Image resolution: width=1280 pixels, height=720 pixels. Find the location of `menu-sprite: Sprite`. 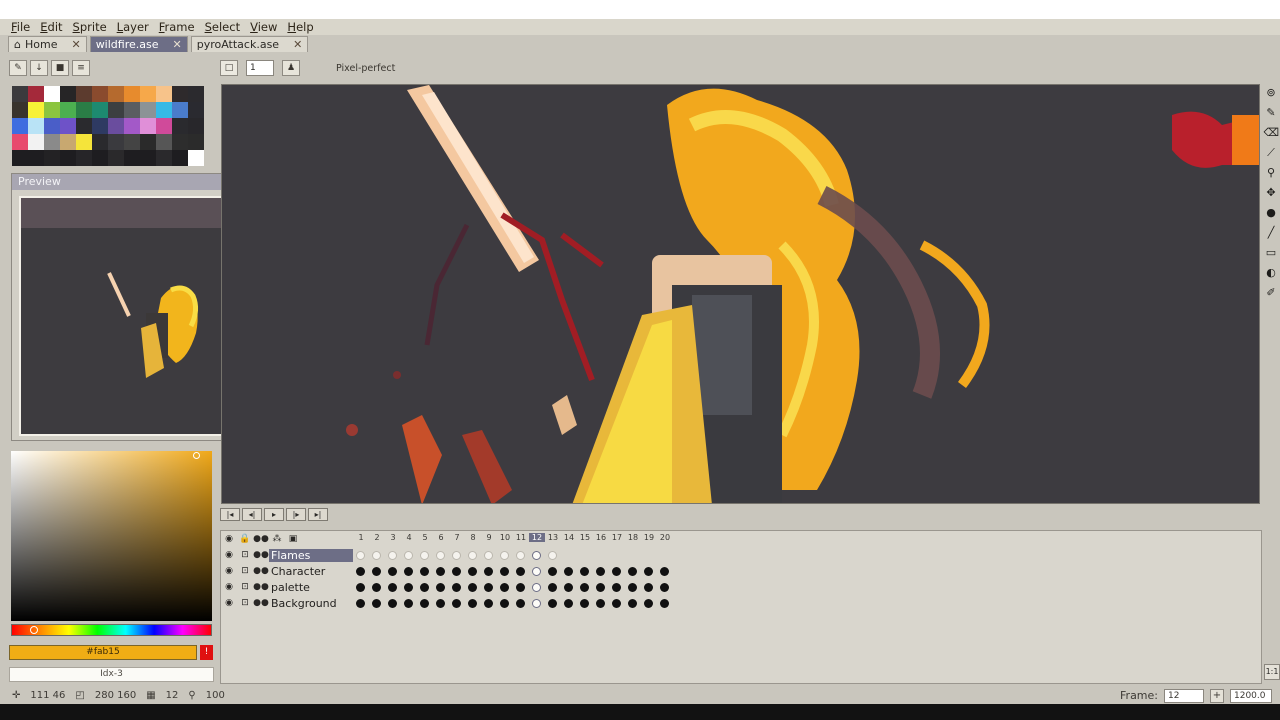

menu-sprite: Sprite is located at coordinates (90, 27).